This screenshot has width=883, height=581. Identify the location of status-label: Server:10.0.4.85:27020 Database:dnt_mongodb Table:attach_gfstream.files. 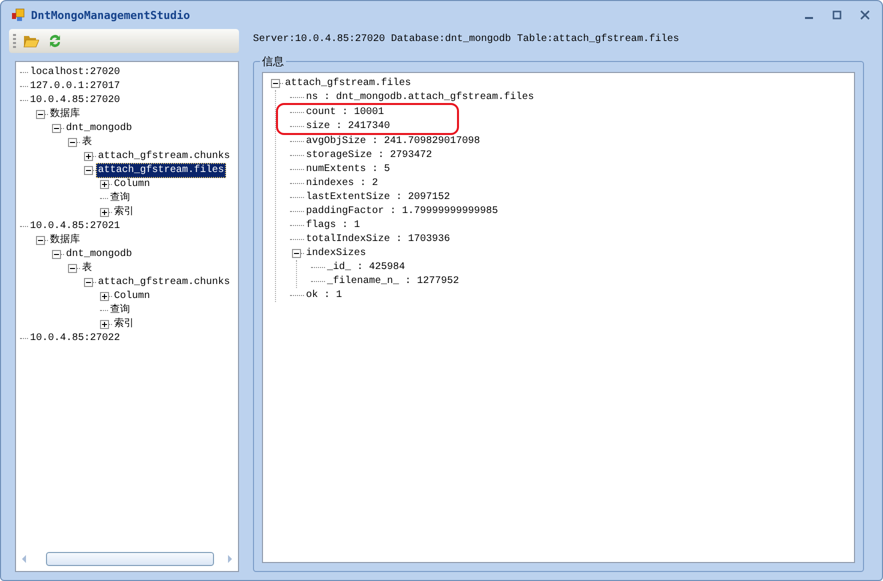
(466, 39).